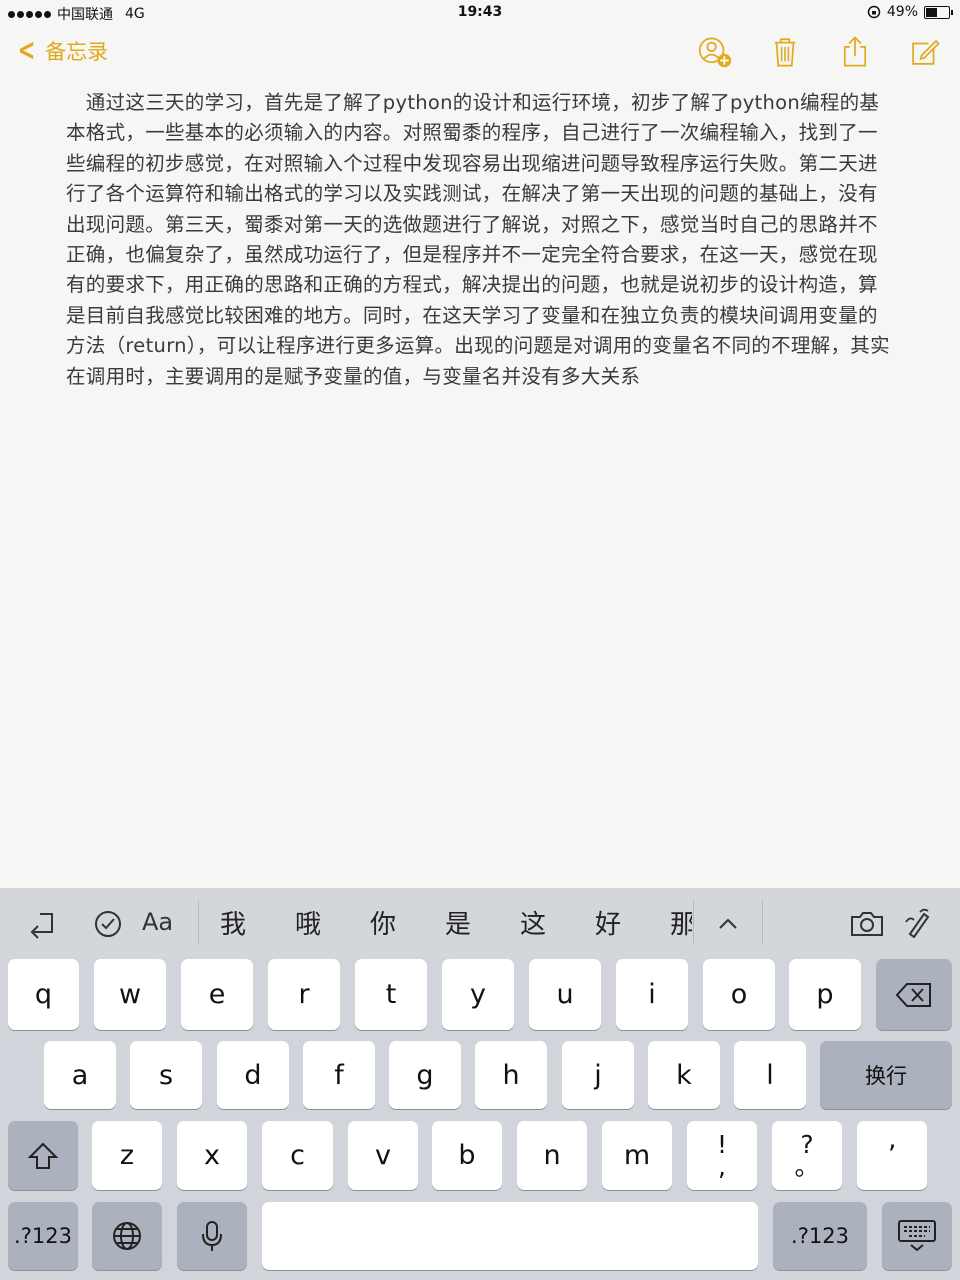 The width and height of the screenshot is (960, 1280). What do you see at coordinates (938, 12) in the screenshot?
I see `battery-icon` at bounding box center [938, 12].